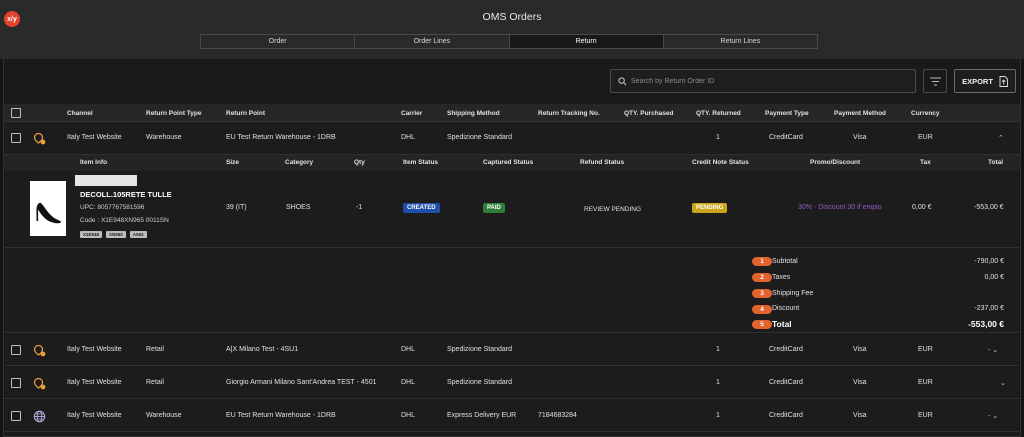  What do you see at coordinates (245, 113) in the screenshot?
I see `col-return-point: Return Point` at bounding box center [245, 113].